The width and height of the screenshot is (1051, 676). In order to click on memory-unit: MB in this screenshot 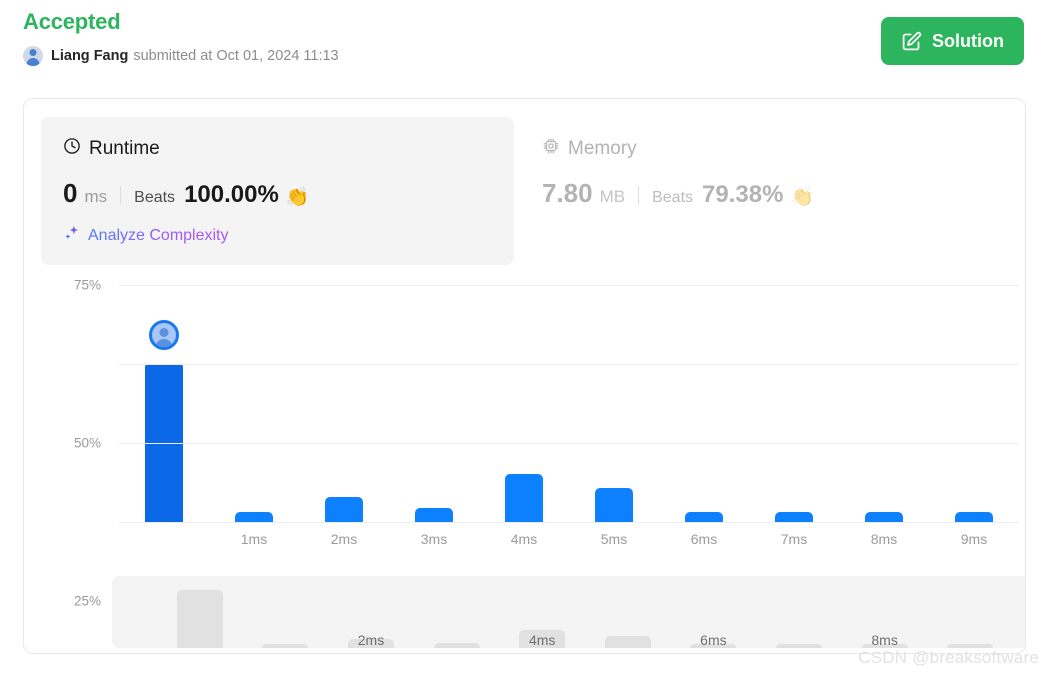, I will do `click(612, 196)`.